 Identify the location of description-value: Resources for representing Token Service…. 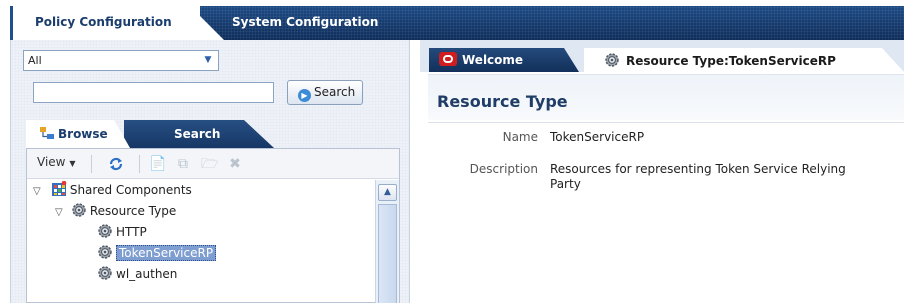
(698, 176).